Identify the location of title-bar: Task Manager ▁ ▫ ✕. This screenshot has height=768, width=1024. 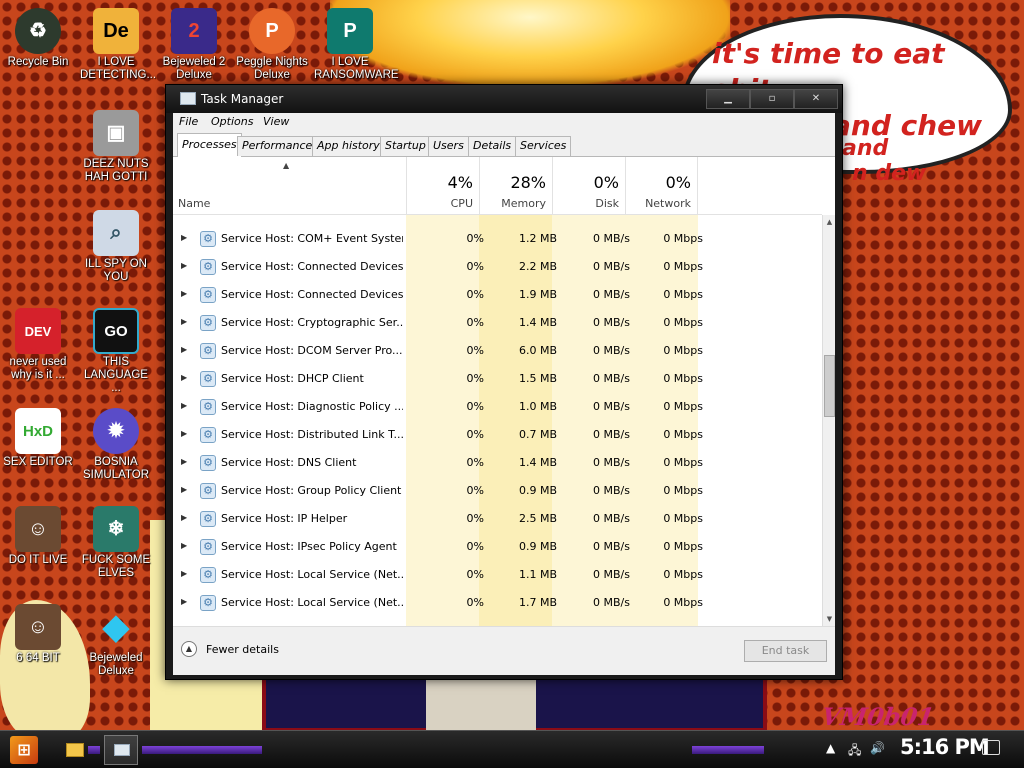
(504, 99).